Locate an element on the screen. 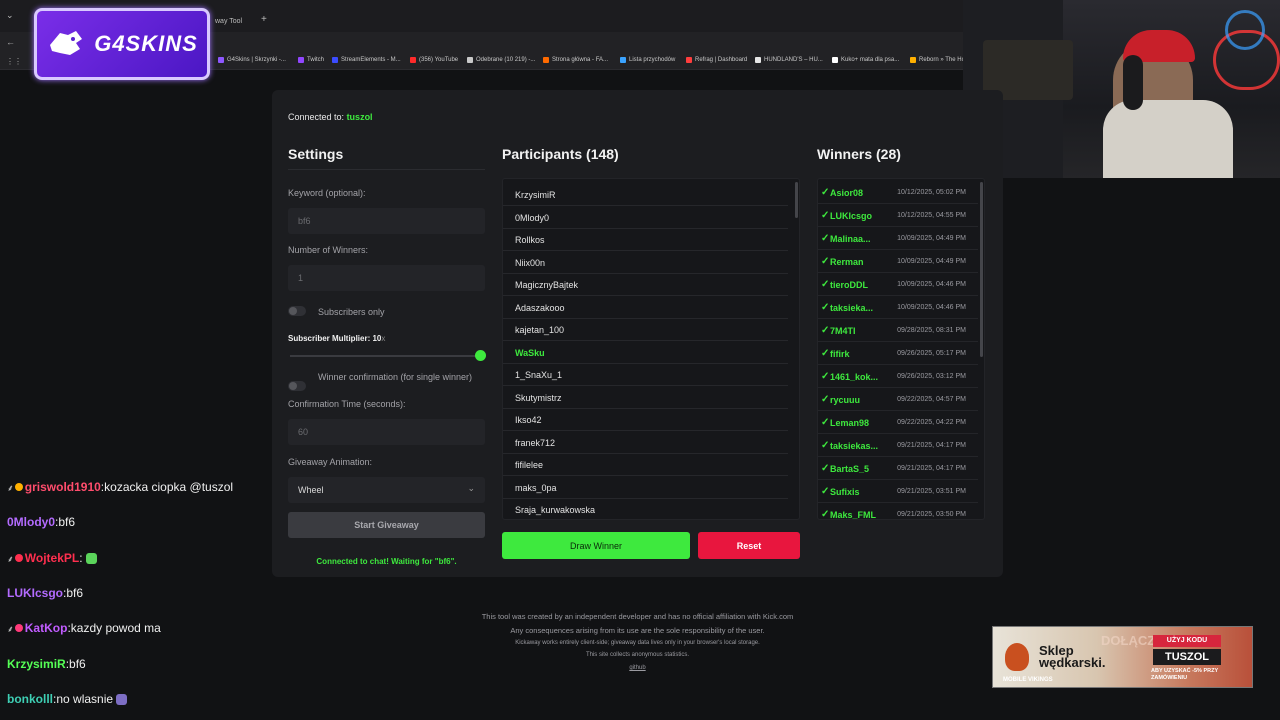 This screenshot has height=720, width=1280. participant-row: Sraja_kurwakowska is located at coordinates (645, 509).